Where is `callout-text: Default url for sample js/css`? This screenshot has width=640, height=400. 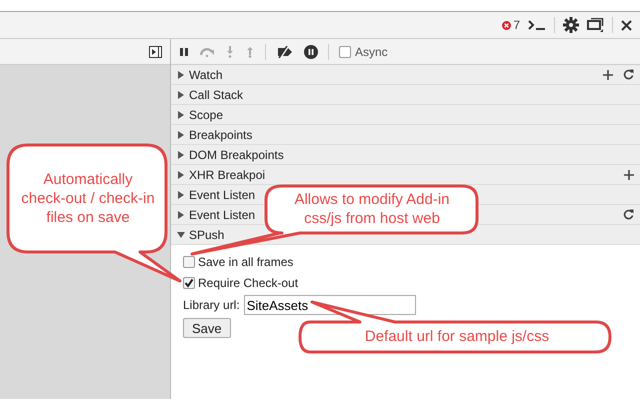 callout-text: Default url for sample js/css is located at coordinates (457, 336).